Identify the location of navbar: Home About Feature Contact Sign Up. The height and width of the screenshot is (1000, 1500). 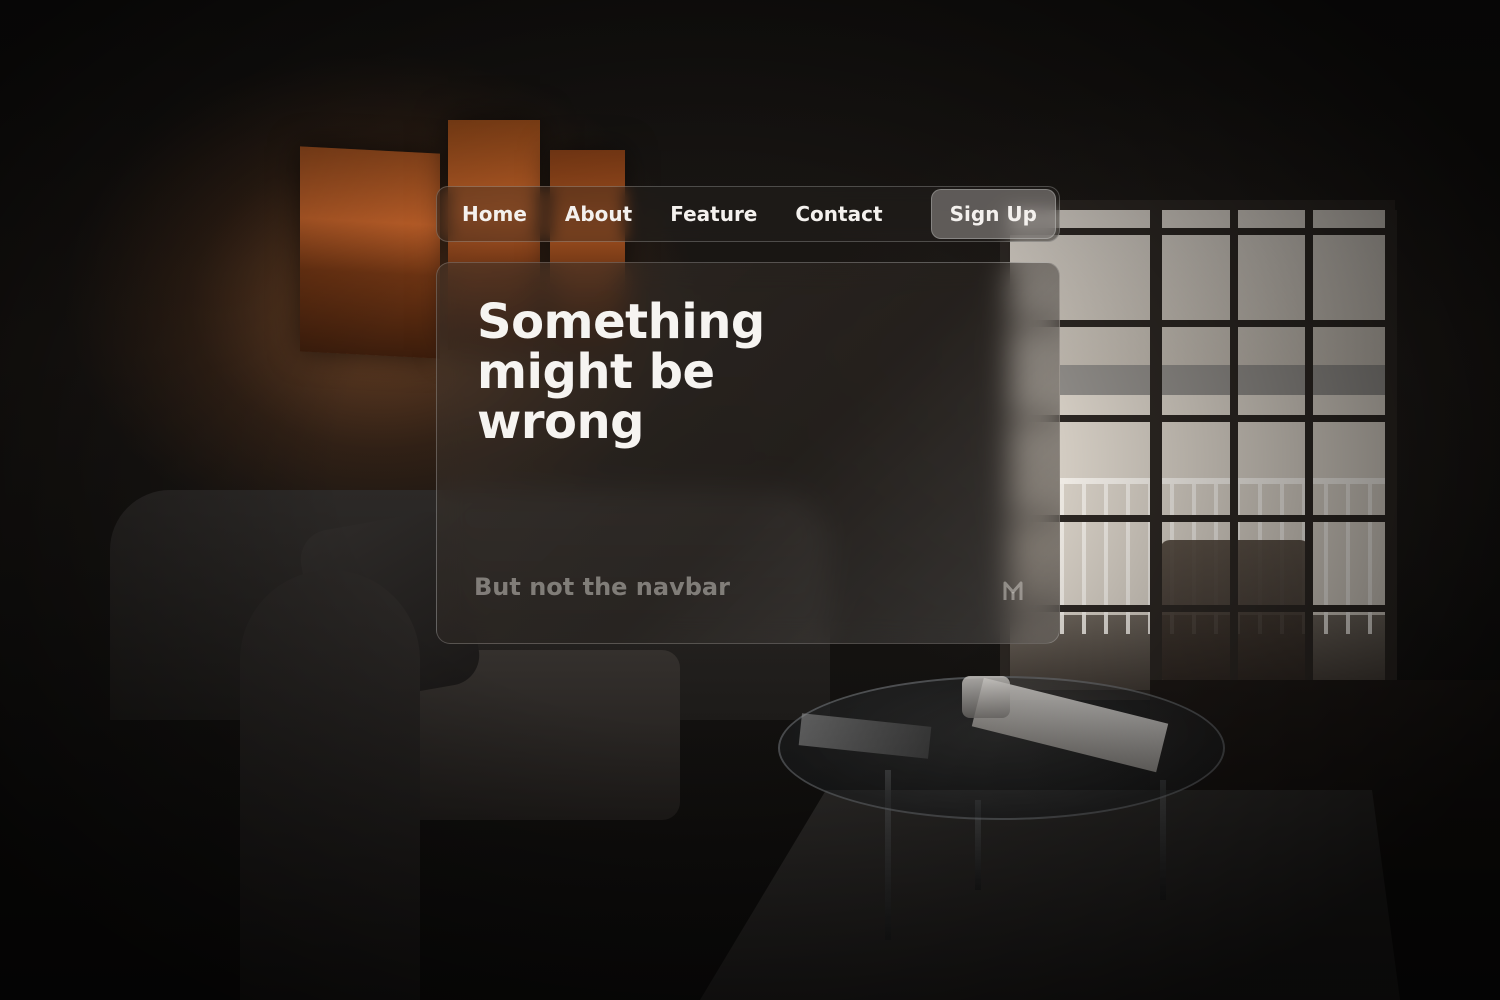
(748, 214).